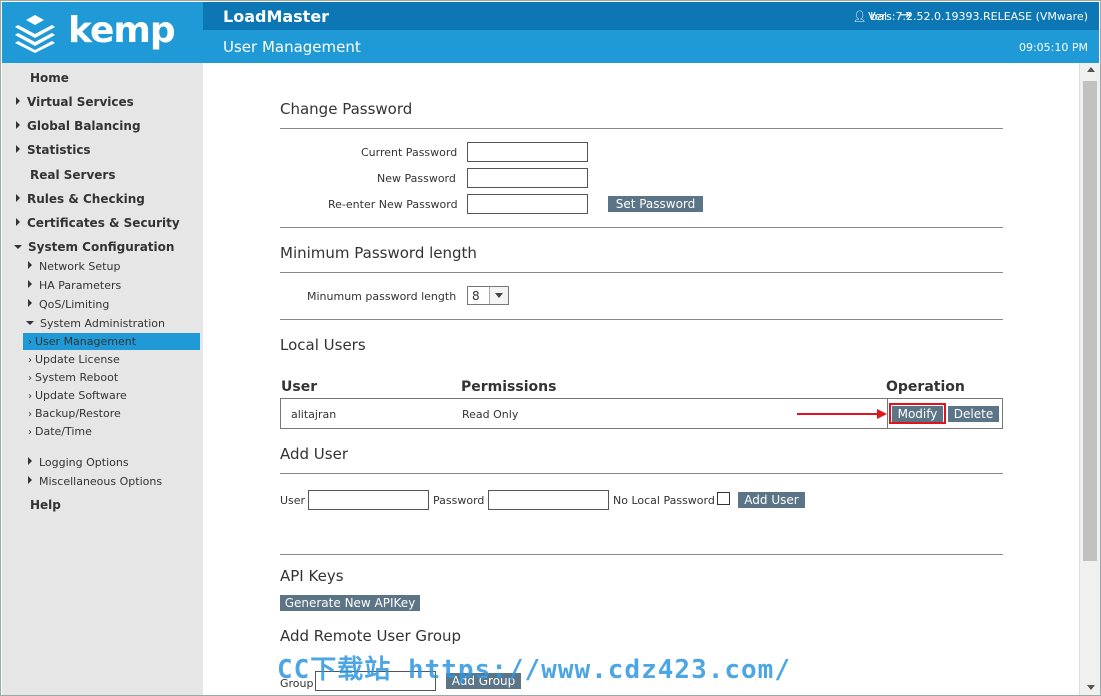 This screenshot has height=696, width=1101. What do you see at coordinates (917, 413) in the screenshot?
I see `modify-highlight-box` at bounding box center [917, 413].